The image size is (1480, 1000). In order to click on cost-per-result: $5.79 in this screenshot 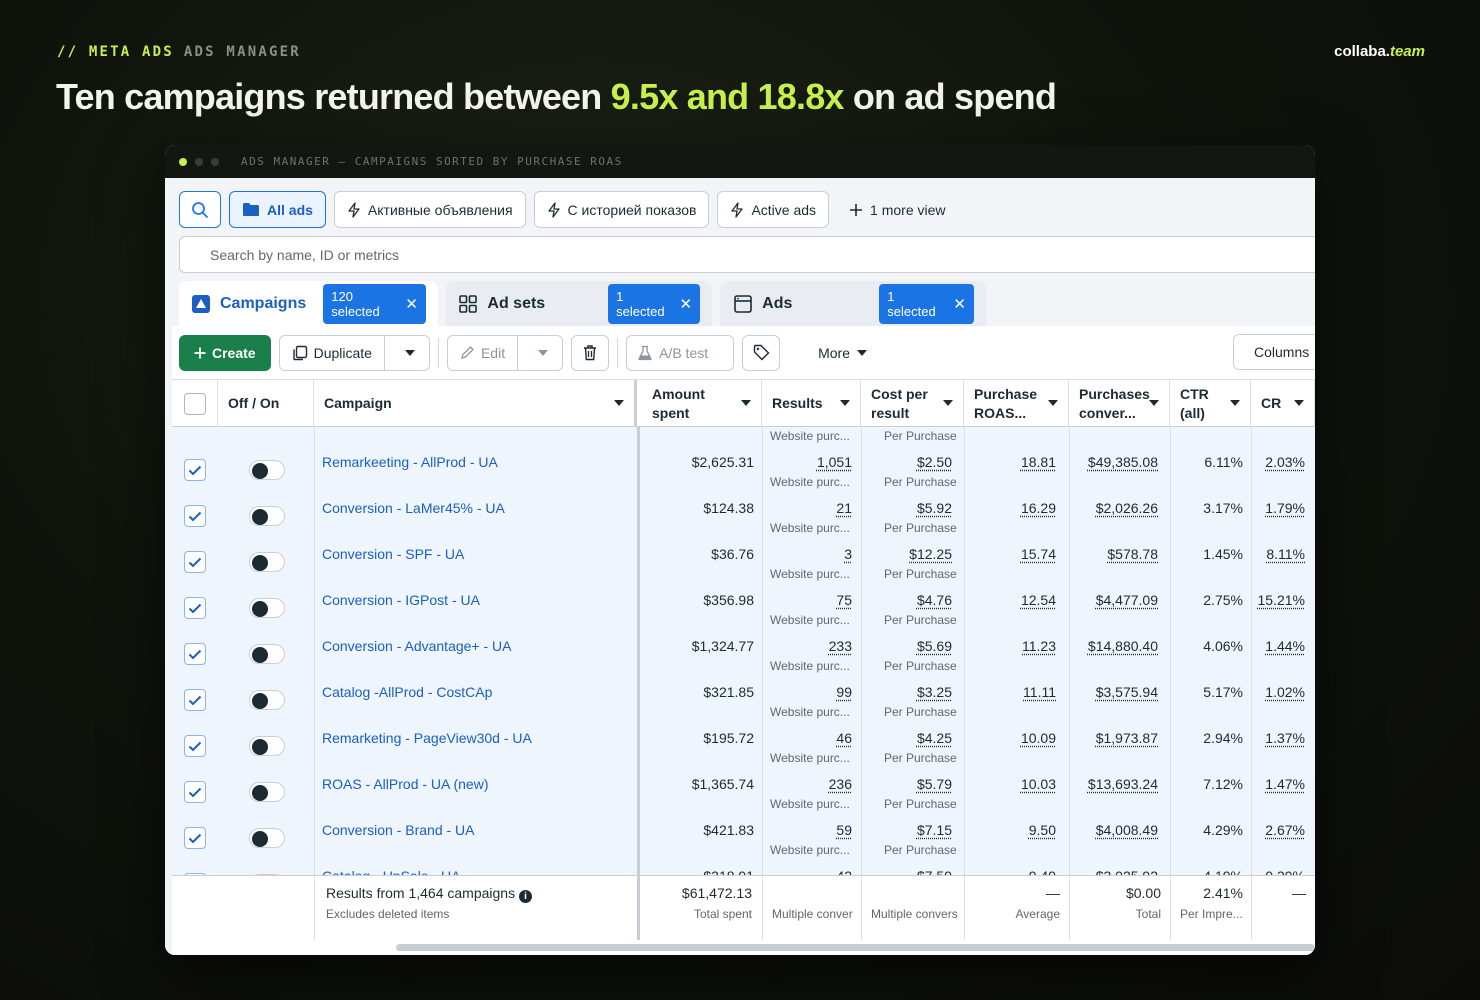, I will do `click(934, 784)`.